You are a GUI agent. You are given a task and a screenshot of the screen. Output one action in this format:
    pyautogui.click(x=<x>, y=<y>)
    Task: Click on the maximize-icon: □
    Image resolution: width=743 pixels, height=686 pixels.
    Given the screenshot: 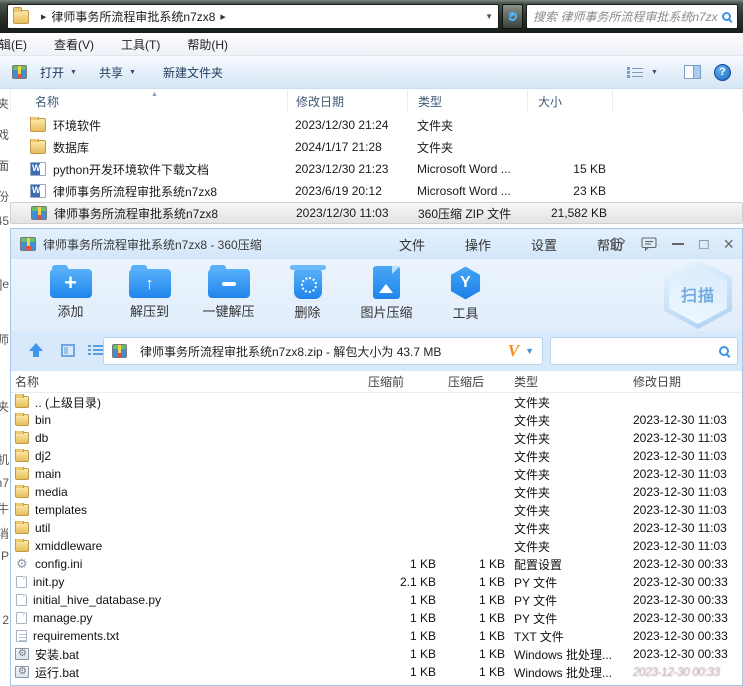 What is the action you would take?
    pyautogui.click(x=703, y=244)
    